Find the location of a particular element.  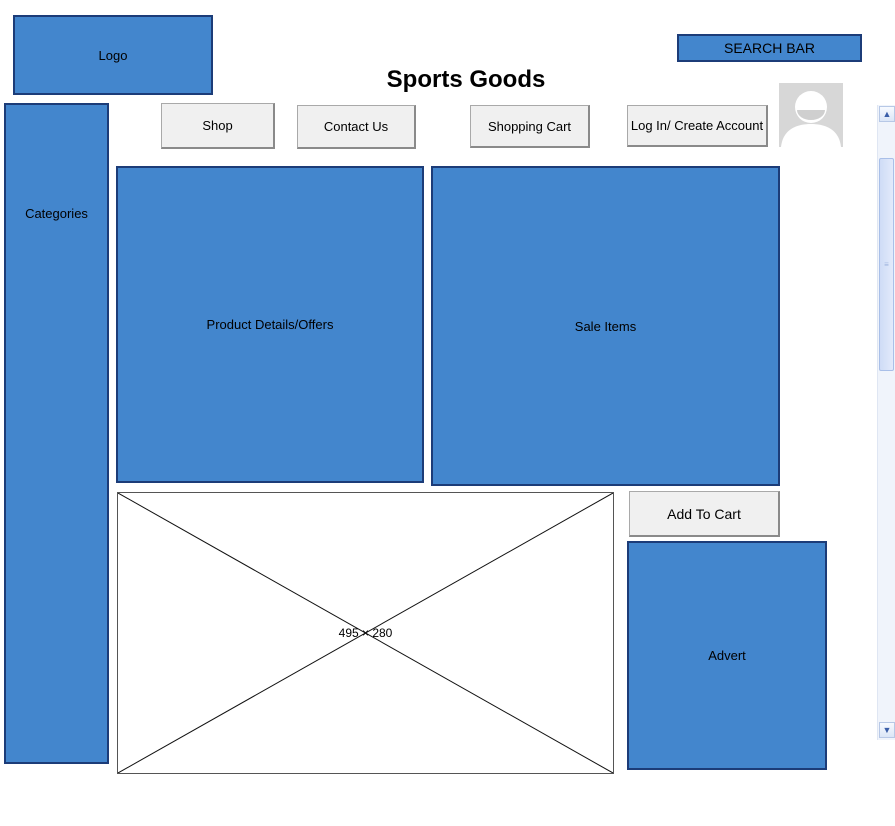

logo: Logo is located at coordinates (113, 55).